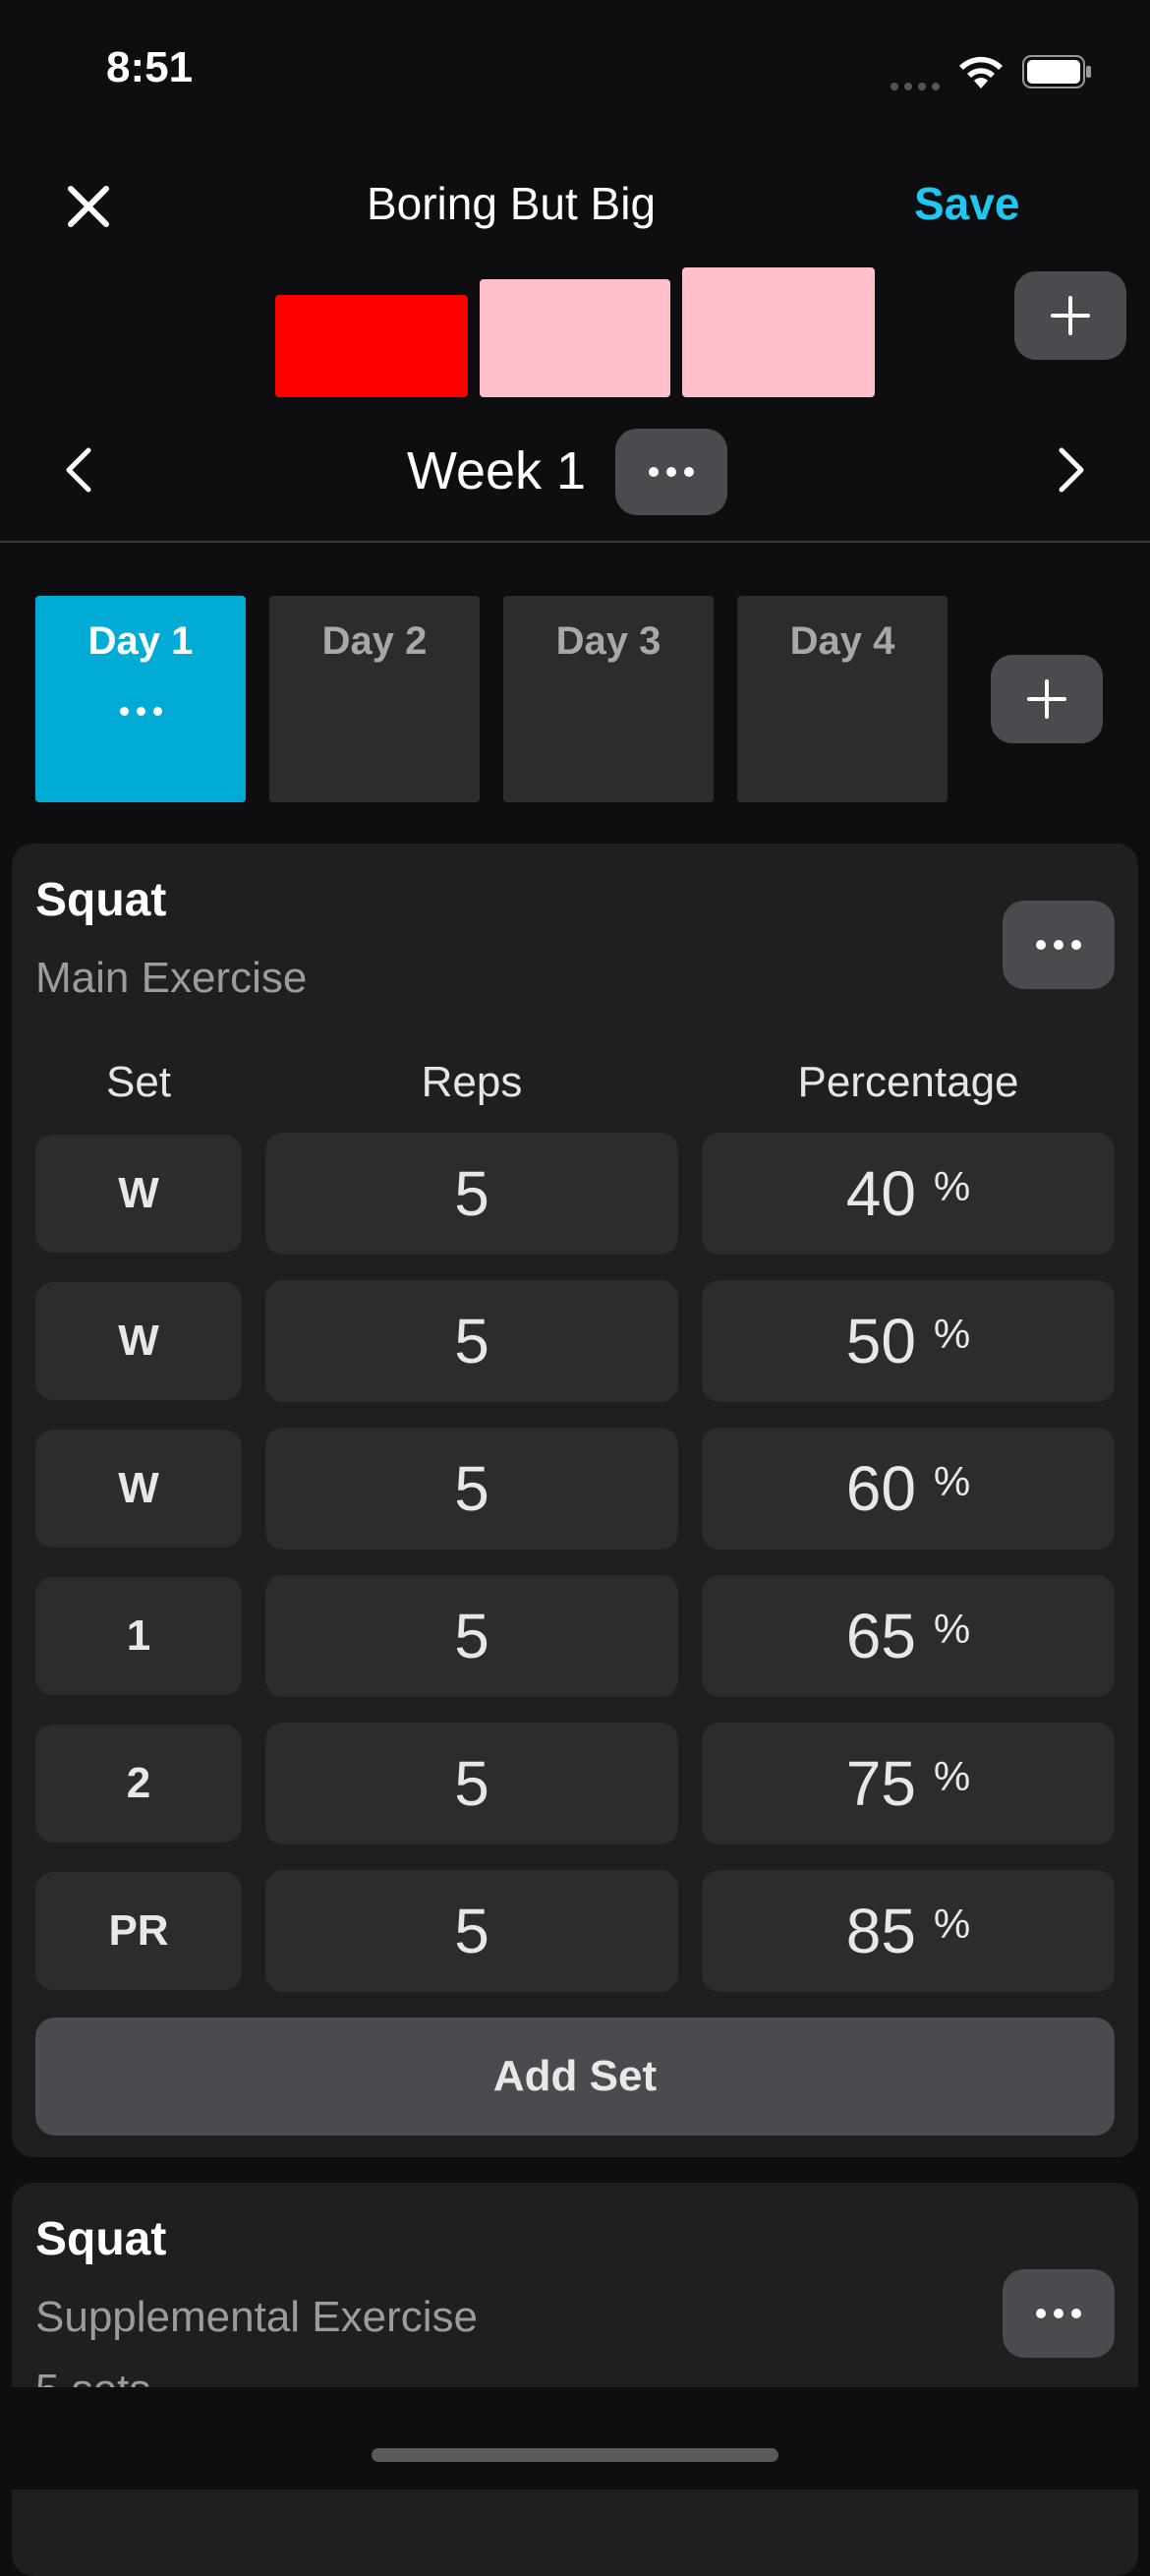 Image resolution: width=1150 pixels, height=2576 pixels. What do you see at coordinates (472, 1082) in the screenshot?
I see `column-header-reps: Reps` at bounding box center [472, 1082].